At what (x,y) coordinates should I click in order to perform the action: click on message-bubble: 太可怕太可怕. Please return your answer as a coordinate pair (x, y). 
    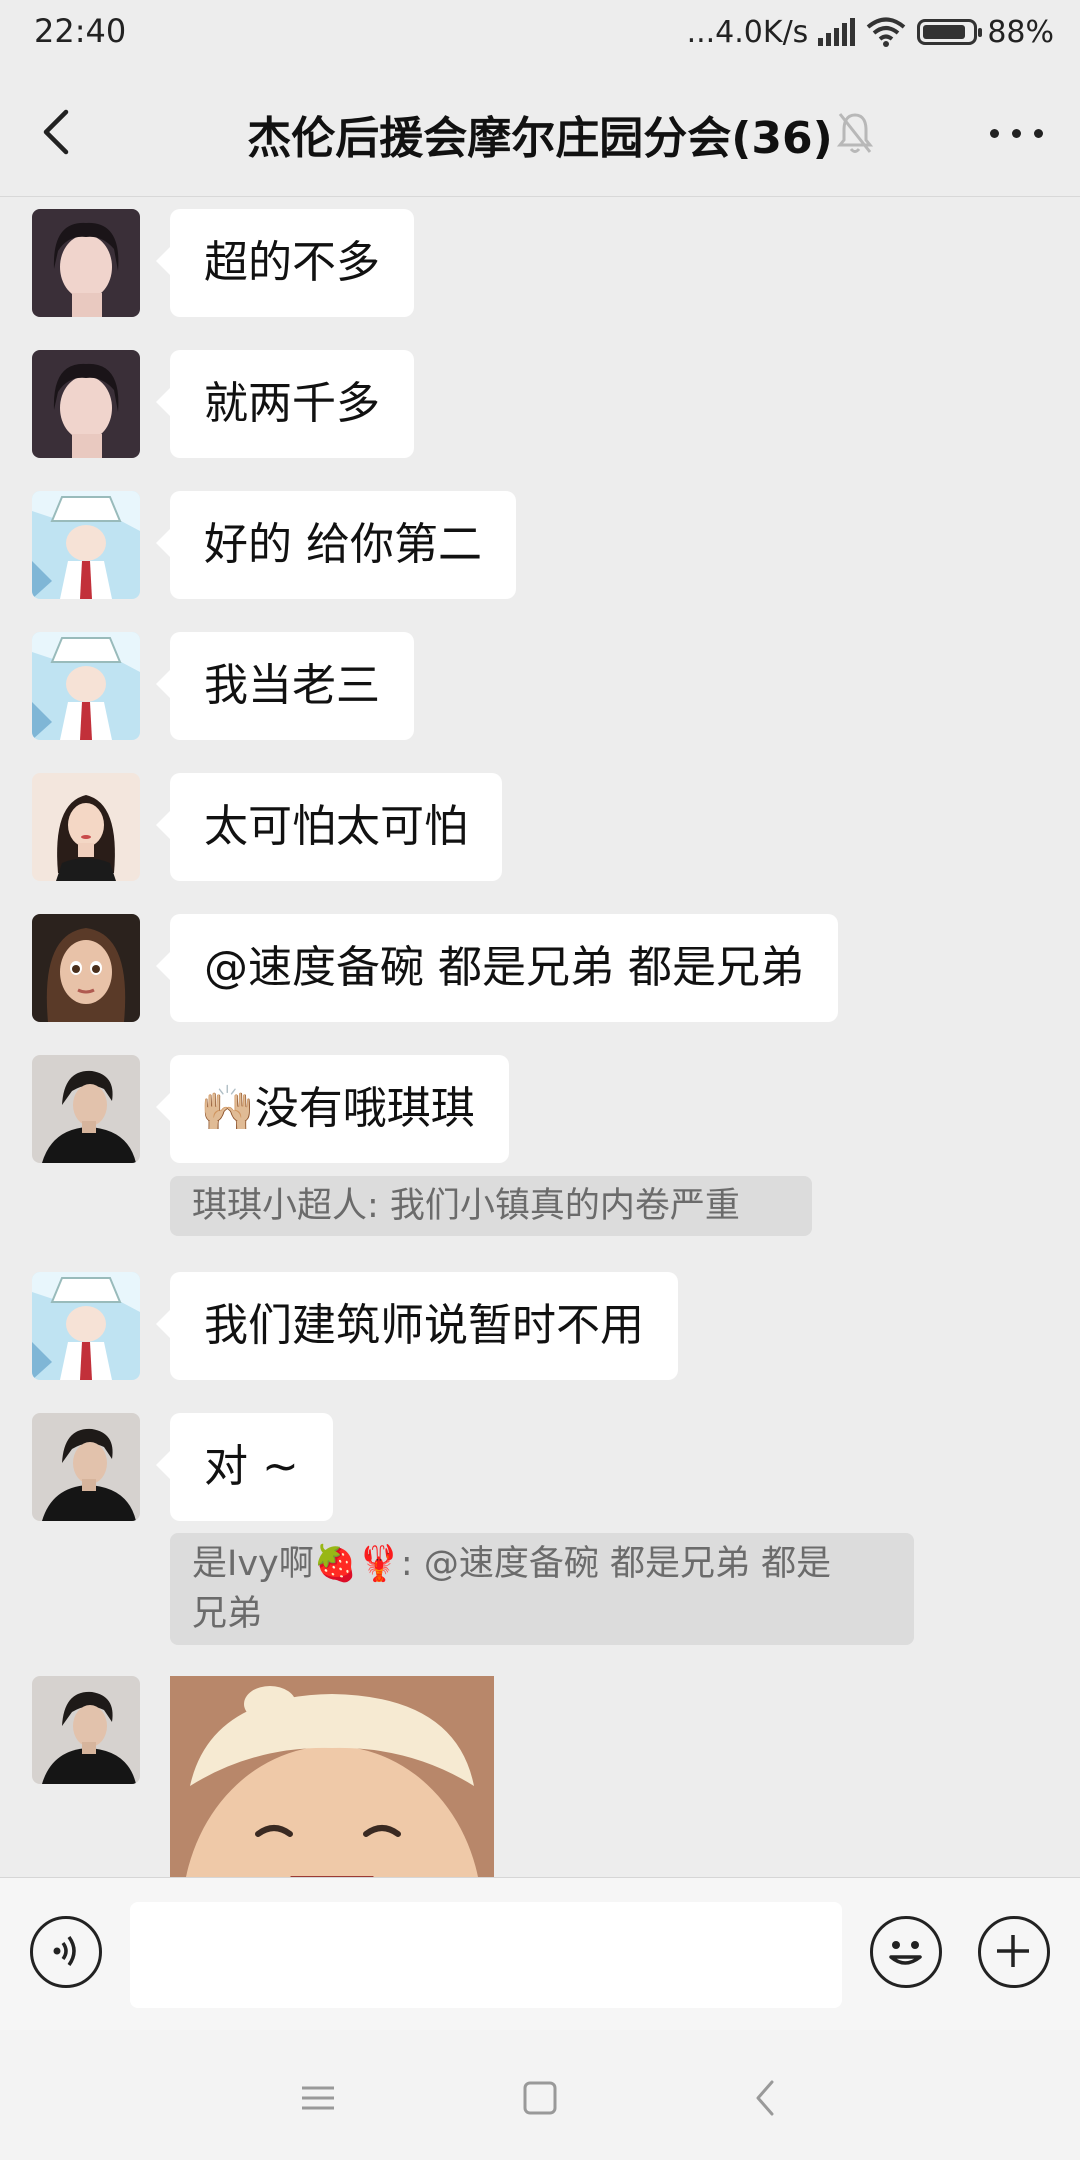
    Looking at the image, I should click on (329, 827).